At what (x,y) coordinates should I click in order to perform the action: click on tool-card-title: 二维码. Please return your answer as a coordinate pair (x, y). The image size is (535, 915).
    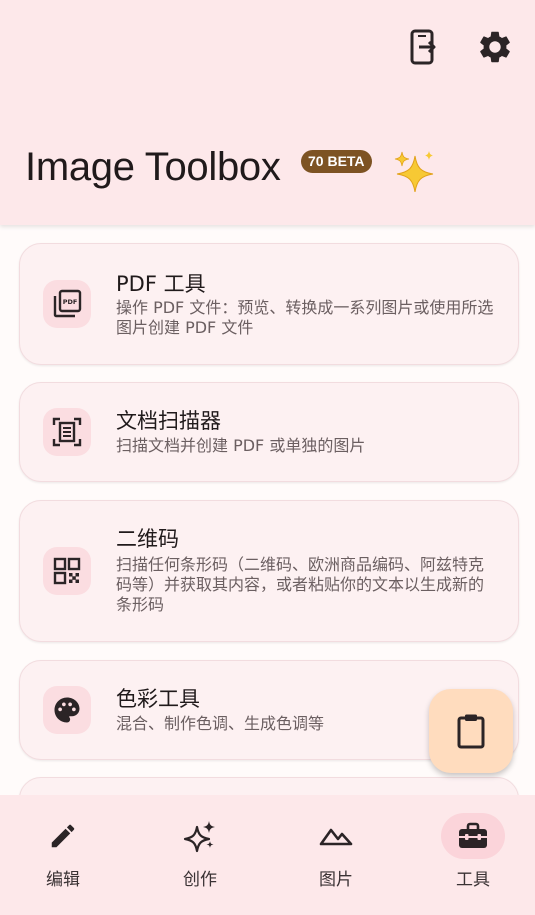
    Looking at the image, I should click on (147, 539).